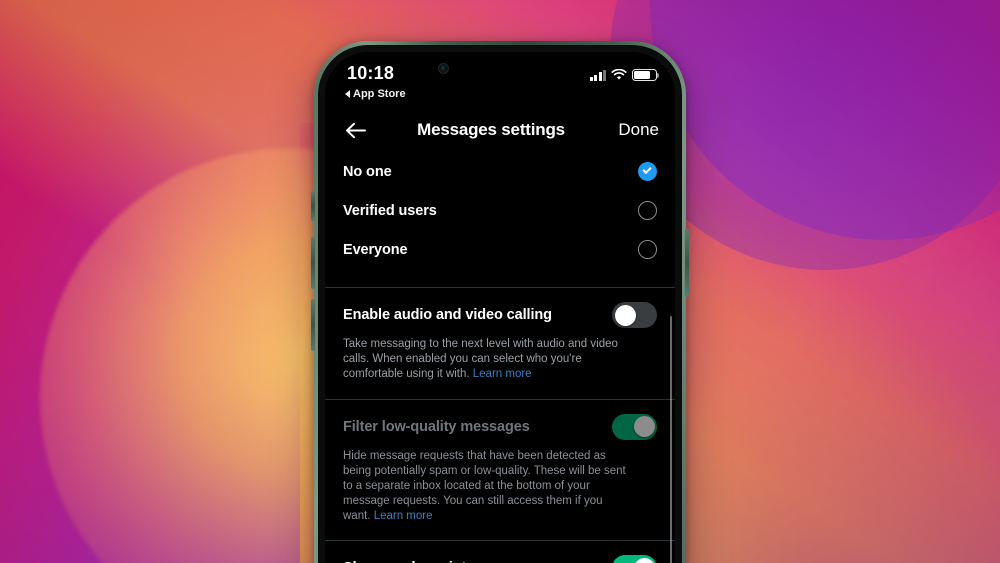  What do you see at coordinates (500, 249) in the screenshot?
I see `radio-option-everyone: Everyone` at bounding box center [500, 249].